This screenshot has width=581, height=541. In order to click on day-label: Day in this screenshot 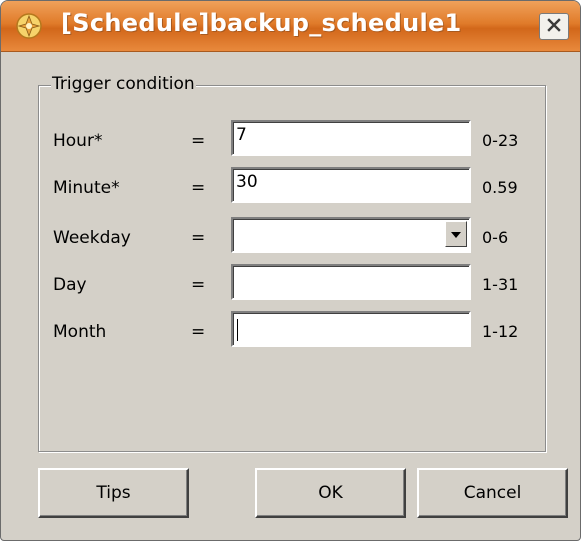, I will do `click(70, 285)`.